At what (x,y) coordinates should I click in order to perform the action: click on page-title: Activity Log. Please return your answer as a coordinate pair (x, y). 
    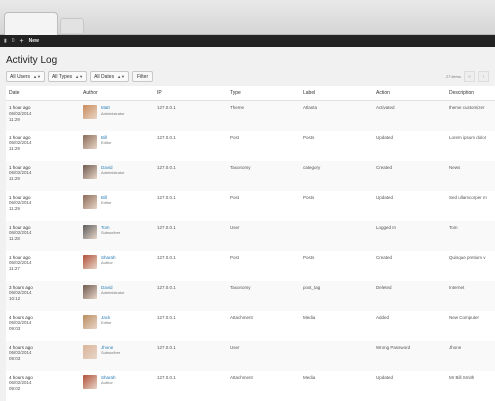
    Looking at the image, I should click on (32, 60).